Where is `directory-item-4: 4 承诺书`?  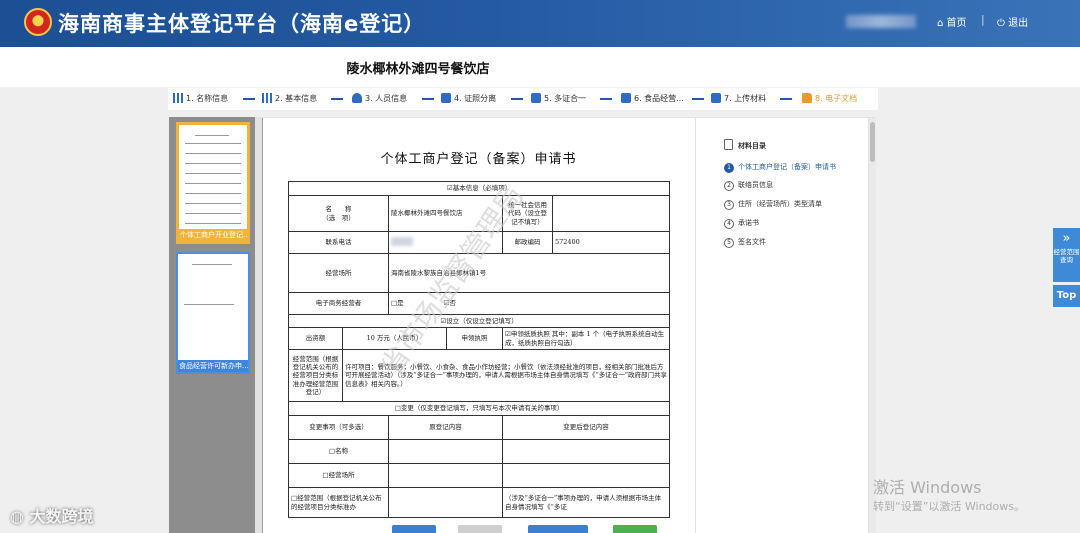
directory-item-4: 4 承诺书 is located at coordinates (741, 223).